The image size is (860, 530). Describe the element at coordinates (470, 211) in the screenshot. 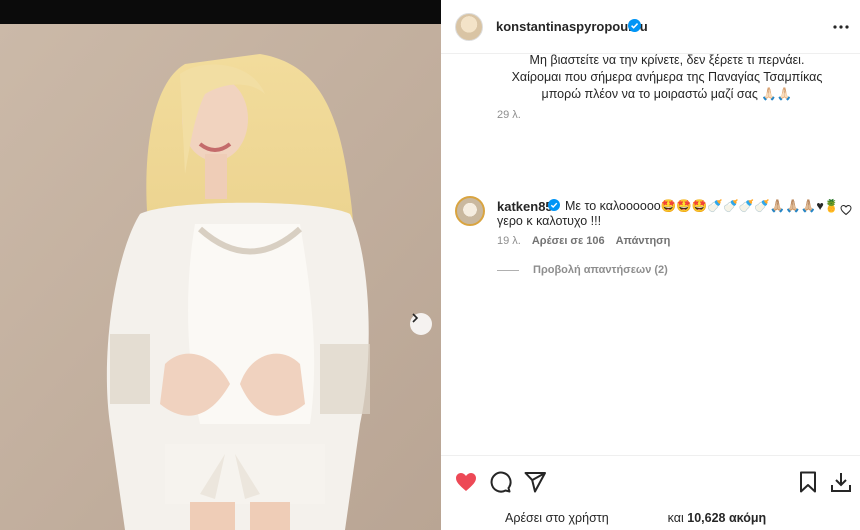

I see `comment-avatar` at that location.